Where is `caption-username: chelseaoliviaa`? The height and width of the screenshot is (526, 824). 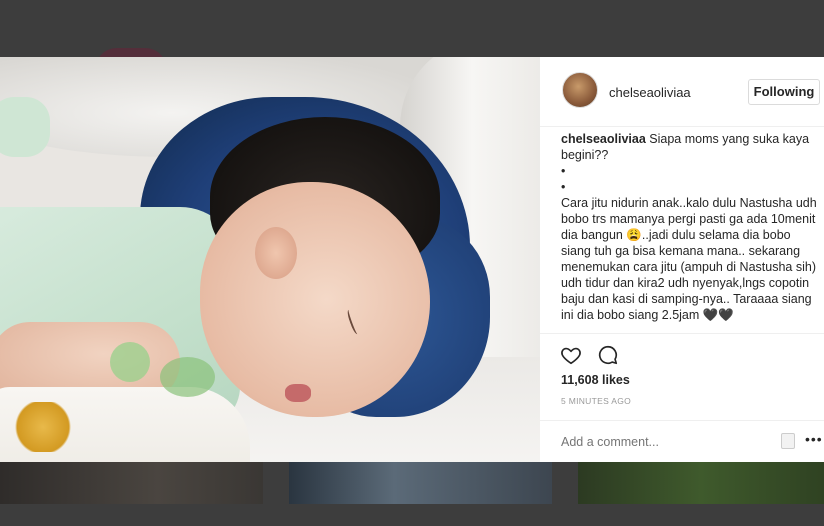
caption-username: chelseaoliviaa is located at coordinates (603, 139).